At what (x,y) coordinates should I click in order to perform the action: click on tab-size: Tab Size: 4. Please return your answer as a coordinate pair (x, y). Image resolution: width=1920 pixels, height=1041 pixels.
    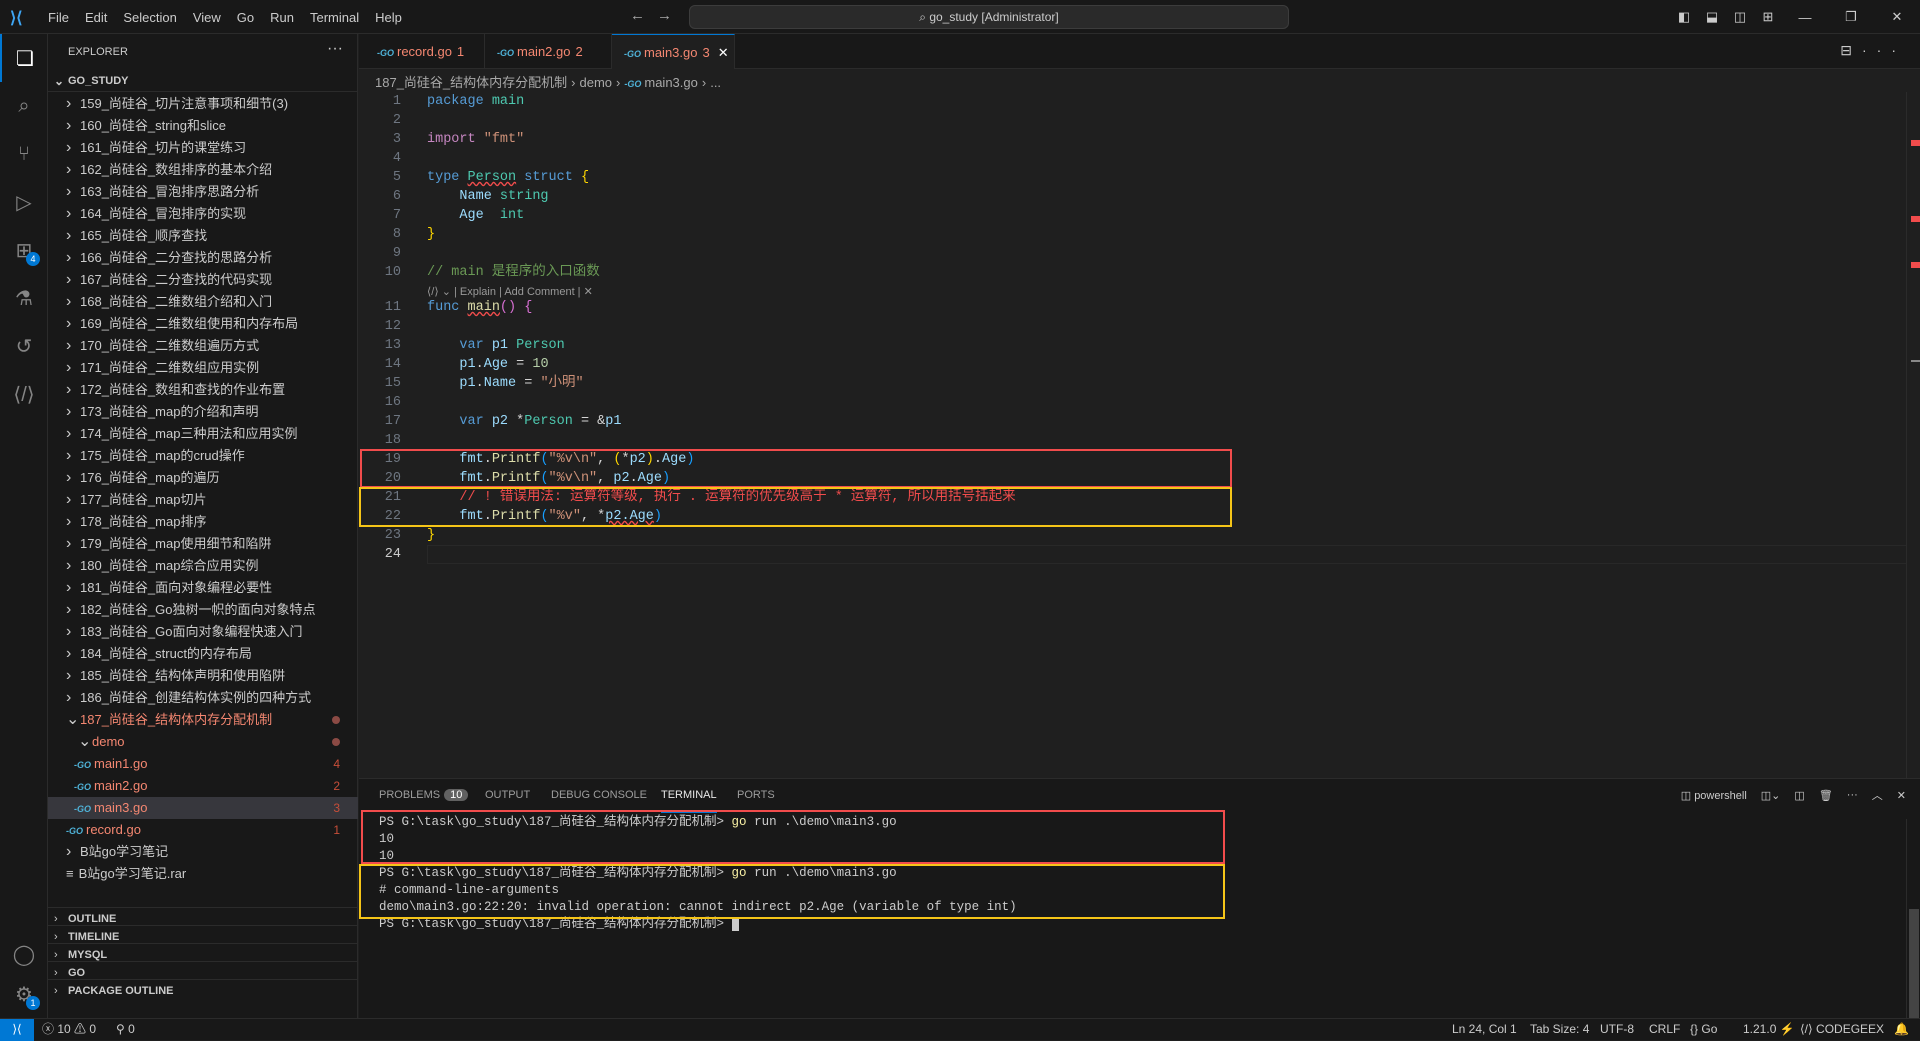
    Looking at the image, I should click on (1559, 1029).